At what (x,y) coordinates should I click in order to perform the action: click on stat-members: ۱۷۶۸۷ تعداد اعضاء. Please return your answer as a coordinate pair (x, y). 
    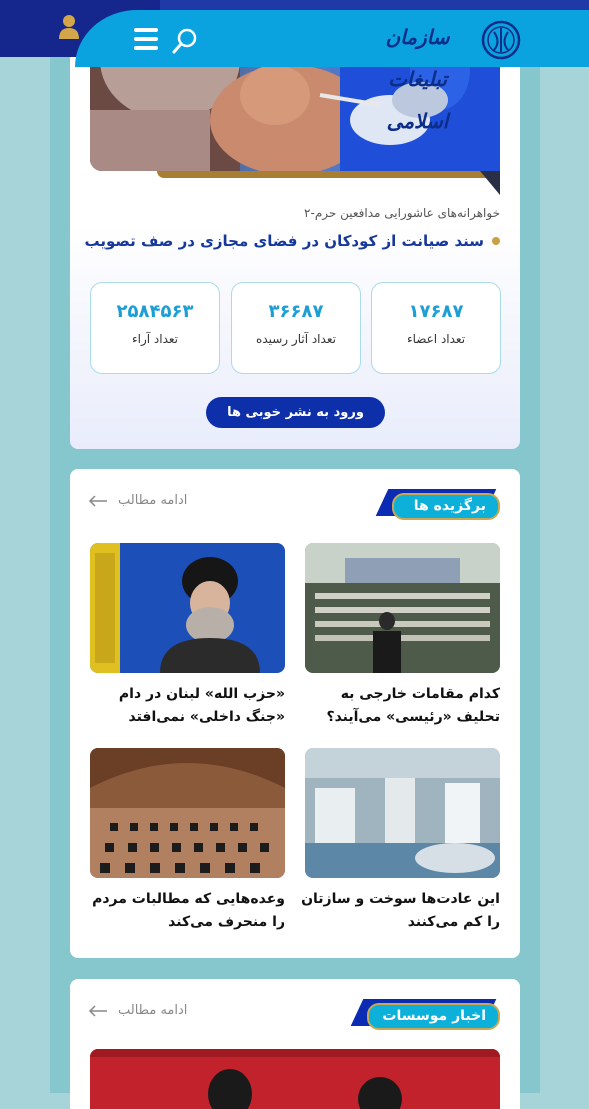
    Looking at the image, I should click on (436, 328).